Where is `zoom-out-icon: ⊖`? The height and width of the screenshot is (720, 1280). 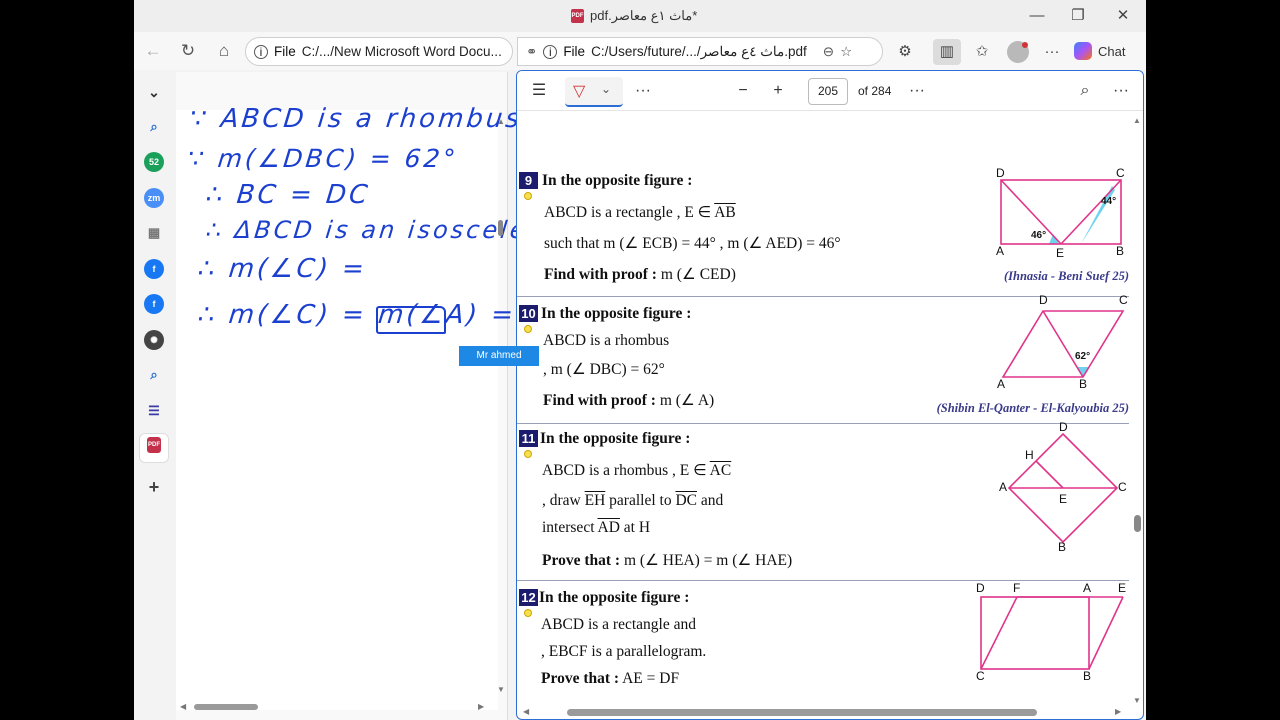 zoom-out-icon: ⊖ is located at coordinates (828, 52).